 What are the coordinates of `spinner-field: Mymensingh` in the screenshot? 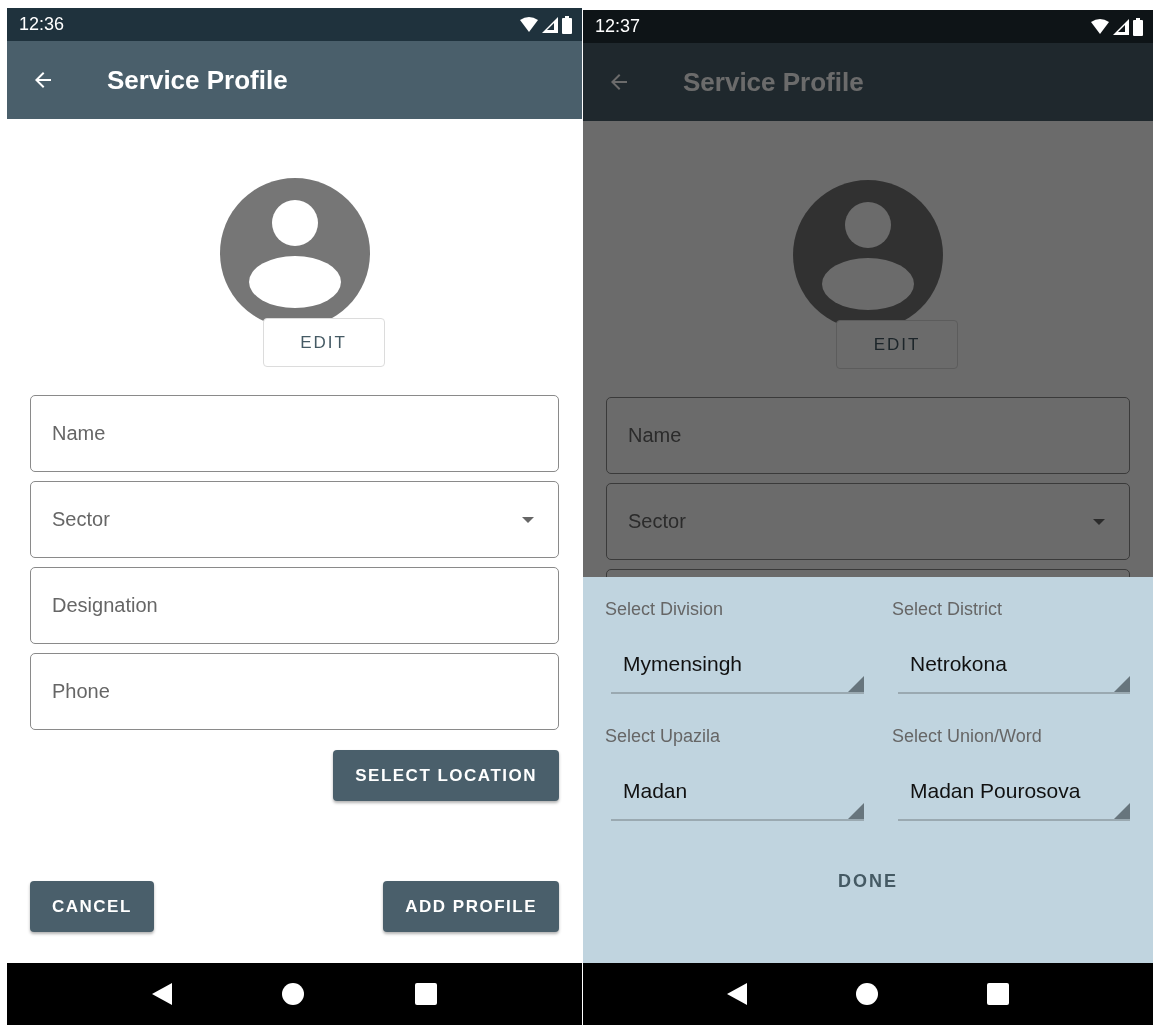 It's located at (737, 673).